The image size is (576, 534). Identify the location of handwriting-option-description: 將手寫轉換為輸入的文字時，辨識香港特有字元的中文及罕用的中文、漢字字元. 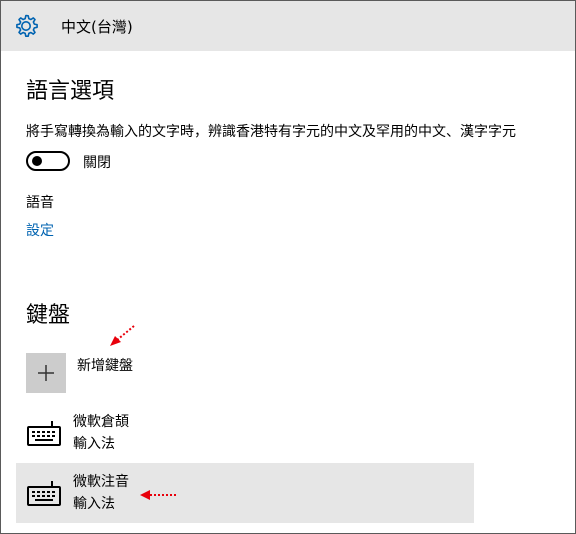
(271, 132).